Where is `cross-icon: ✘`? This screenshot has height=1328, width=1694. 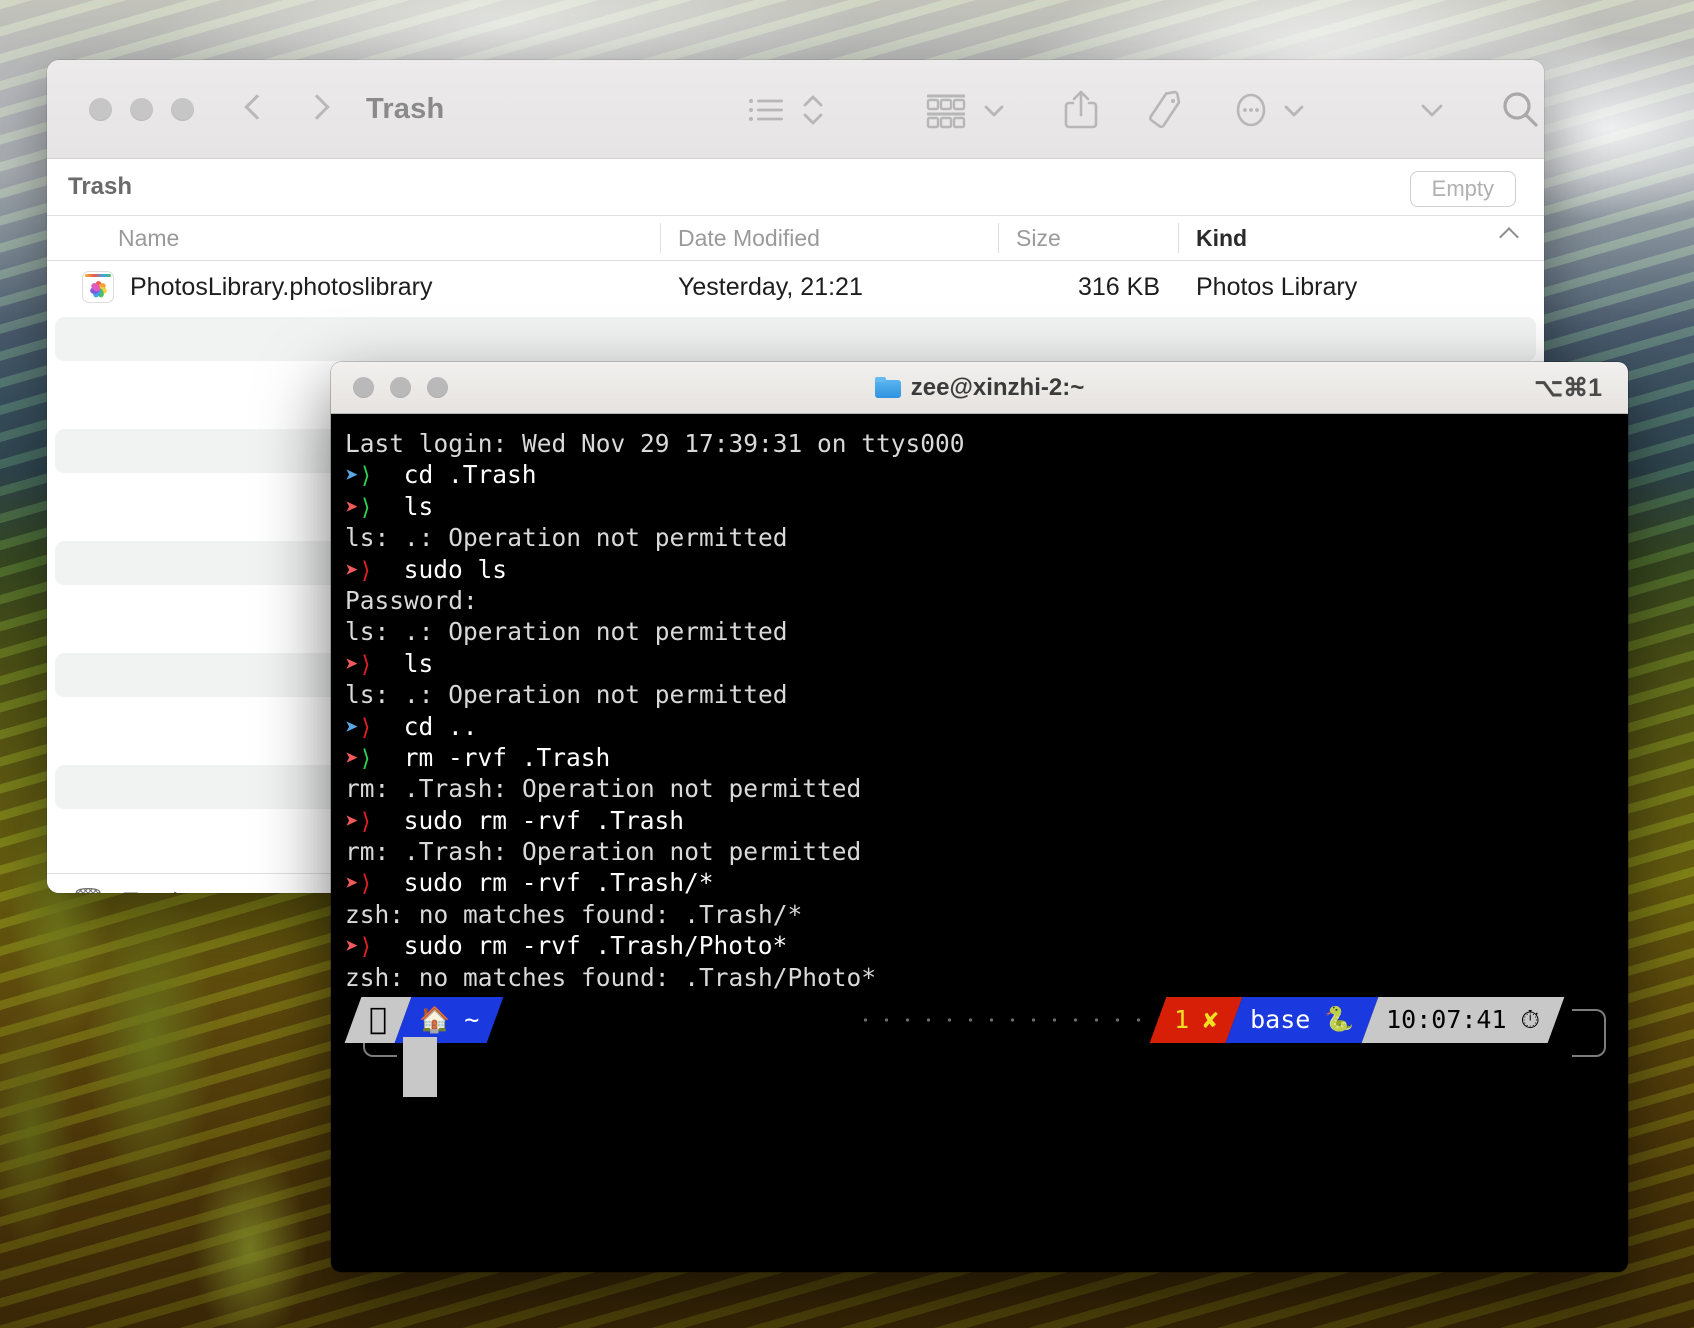
cross-icon: ✘ is located at coordinates (1210, 1020).